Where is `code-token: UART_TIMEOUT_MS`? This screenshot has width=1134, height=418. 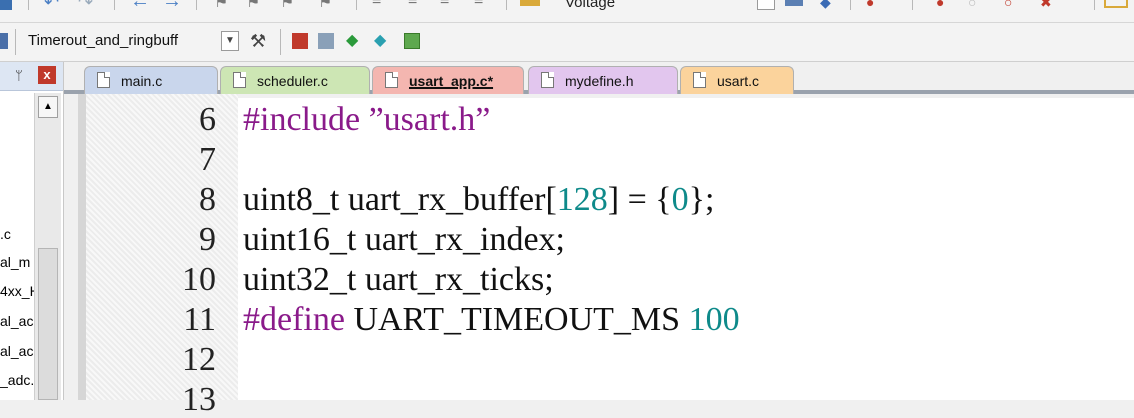 code-token: UART_TIMEOUT_MS is located at coordinates (516, 319).